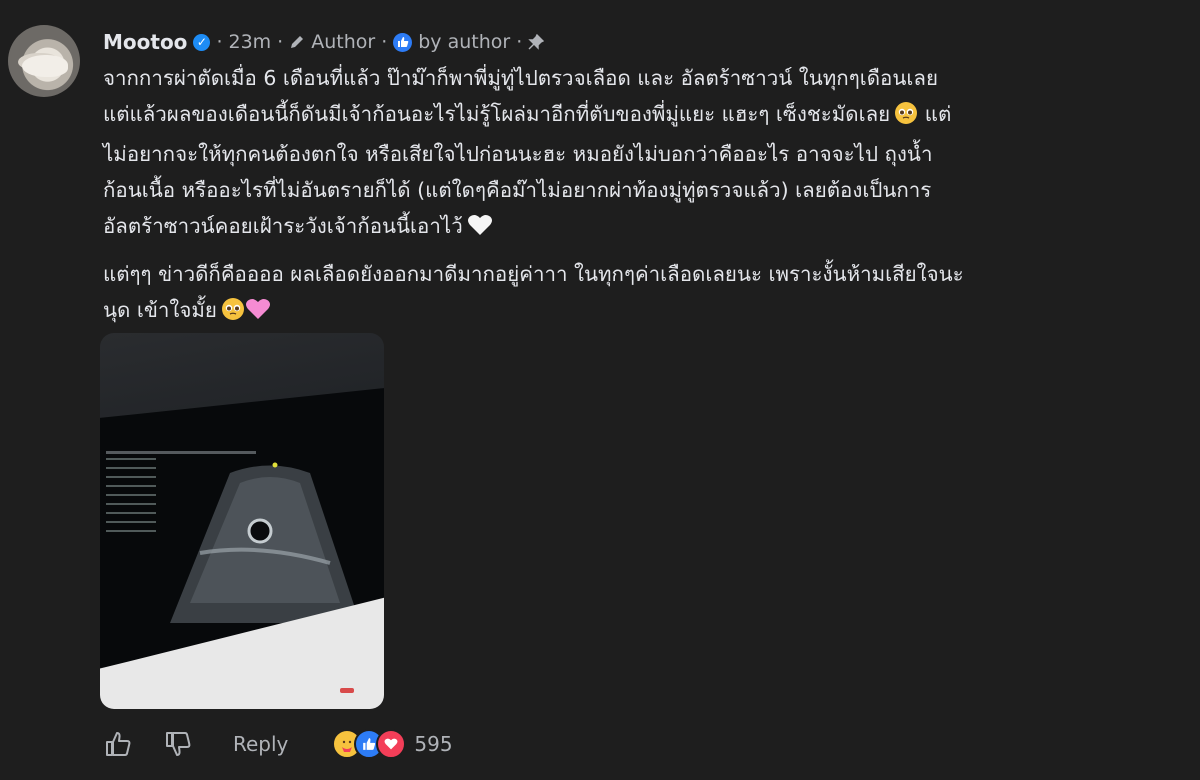  Describe the element at coordinates (45, 66) in the screenshot. I see `avatar-pet-image` at that location.